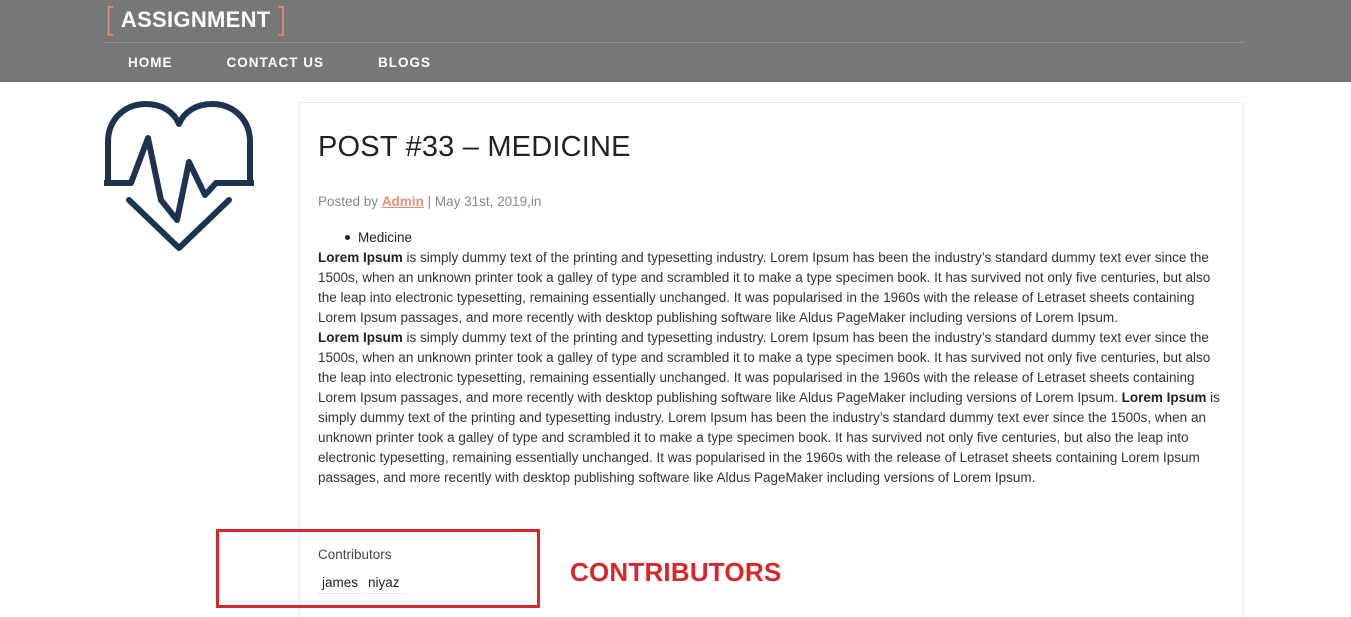 Image resolution: width=1351 pixels, height=617 pixels. What do you see at coordinates (378, 568) in the screenshot?
I see `annotation-highlight-box` at bounding box center [378, 568].